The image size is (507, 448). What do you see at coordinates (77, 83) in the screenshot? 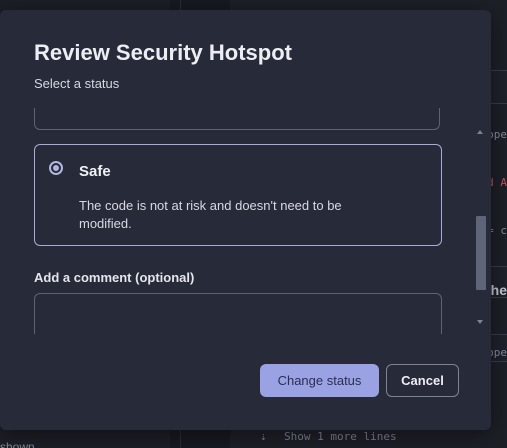
I see `modal-subtitle: Select a status` at bounding box center [77, 83].